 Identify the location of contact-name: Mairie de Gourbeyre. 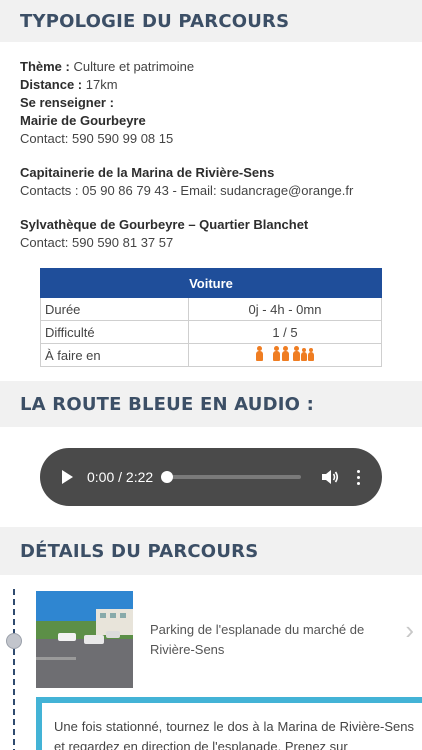
(83, 120).